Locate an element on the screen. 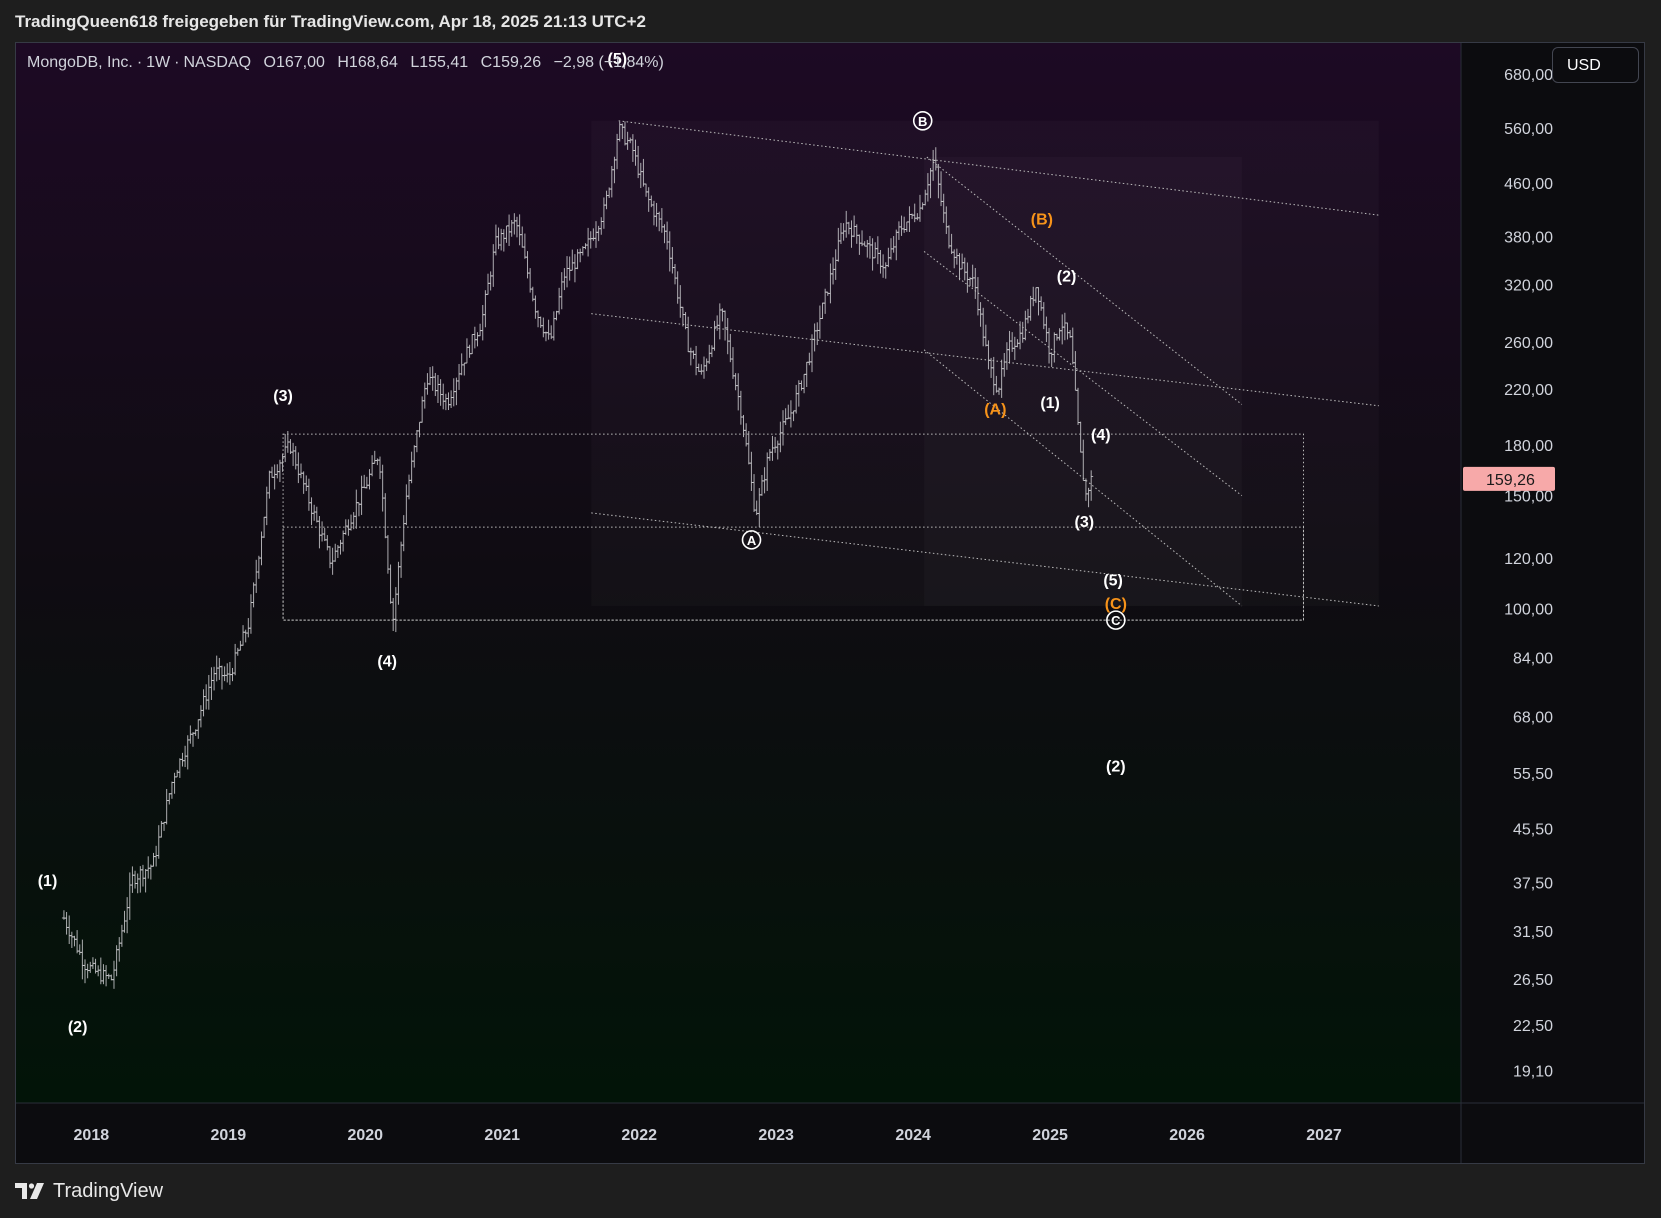 The width and height of the screenshot is (1661, 1218). symbol-interval: 1W is located at coordinates (158, 62).